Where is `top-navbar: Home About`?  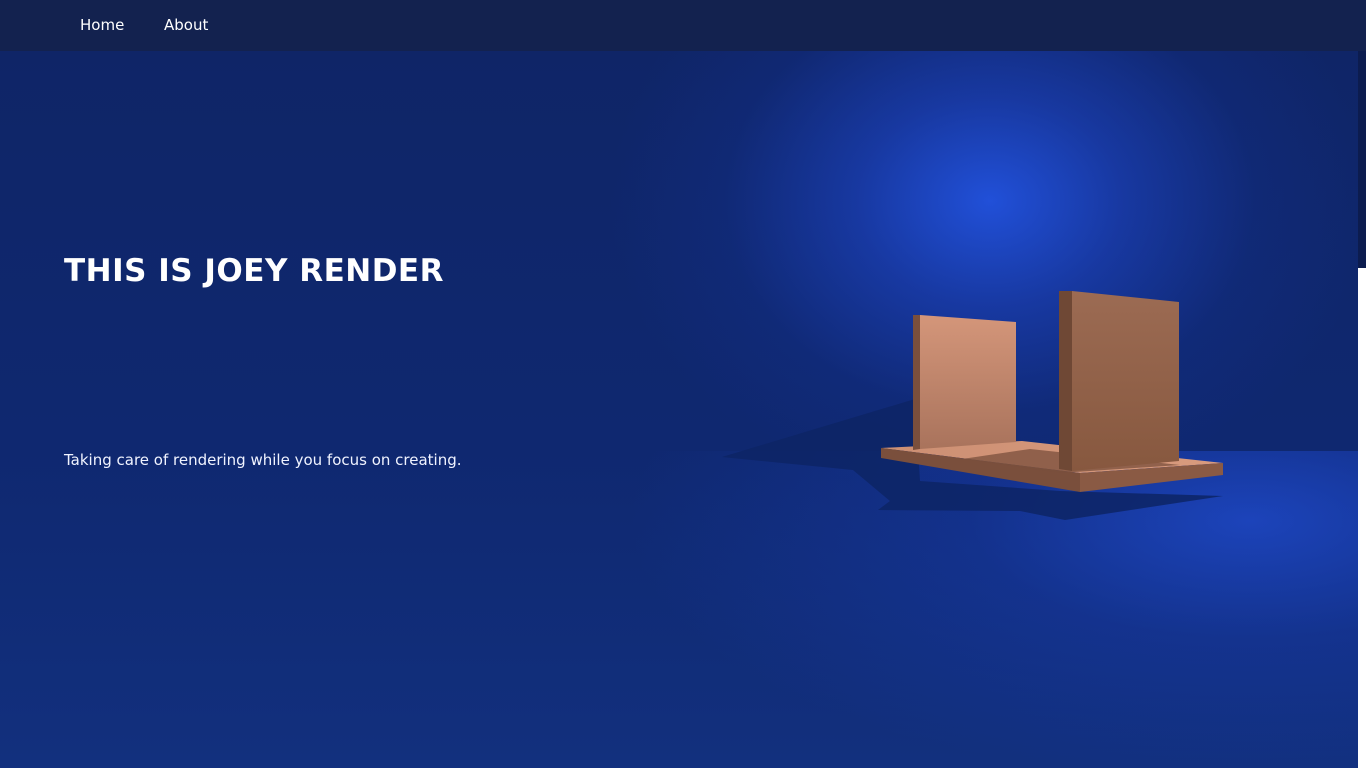 top-navbar: Home About is located at coordinates (683, 25).